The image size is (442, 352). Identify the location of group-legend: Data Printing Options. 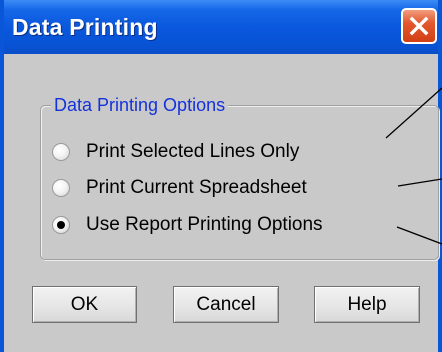
(140, 105).